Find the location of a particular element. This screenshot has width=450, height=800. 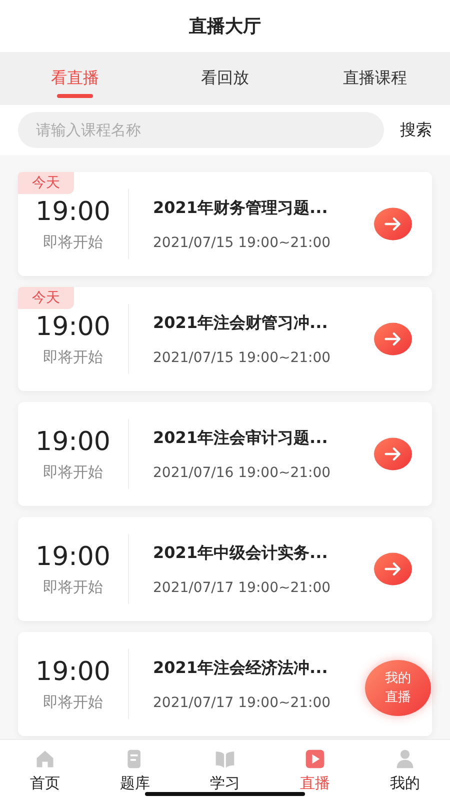

tab: 直播课程 is located at coordinates (375, 78).